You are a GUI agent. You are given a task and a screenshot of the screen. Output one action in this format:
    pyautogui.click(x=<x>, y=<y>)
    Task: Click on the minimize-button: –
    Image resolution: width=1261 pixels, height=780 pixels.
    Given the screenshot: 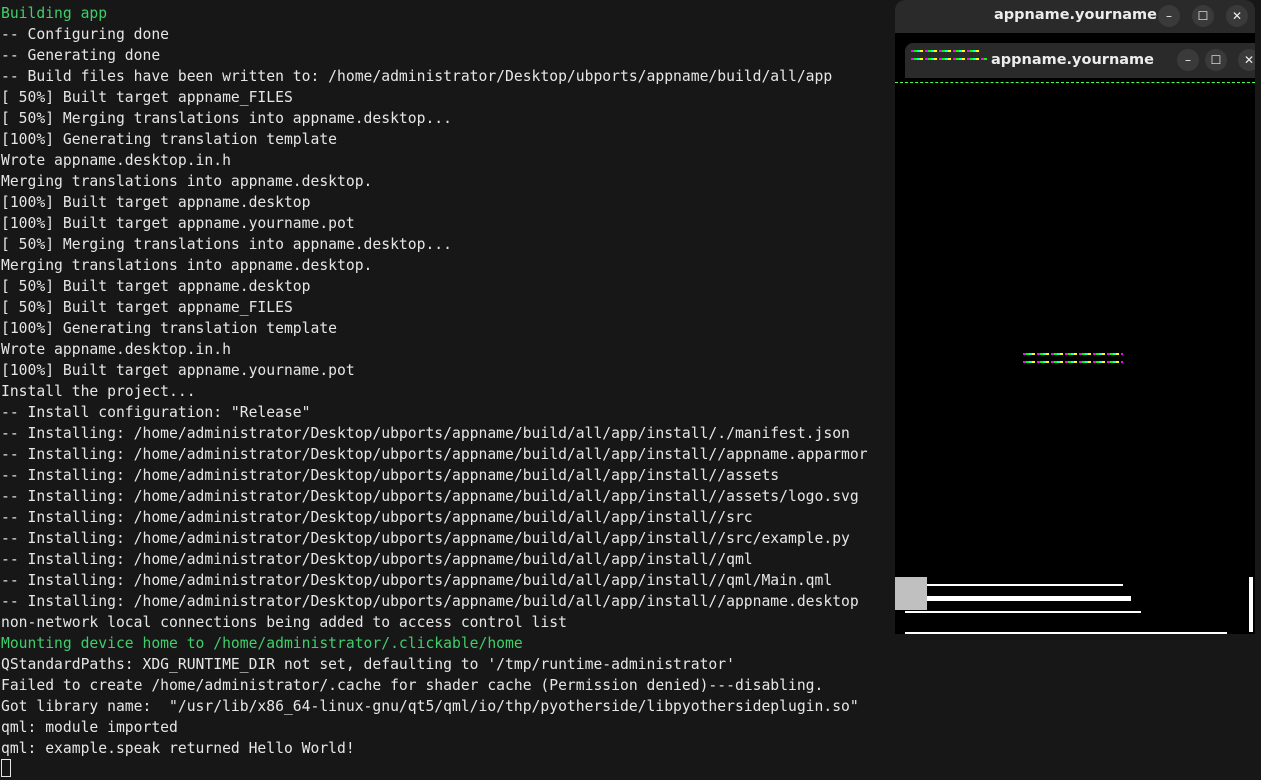 What is the action you would take?
    pyautogui.click(x=1169, y=16)
    